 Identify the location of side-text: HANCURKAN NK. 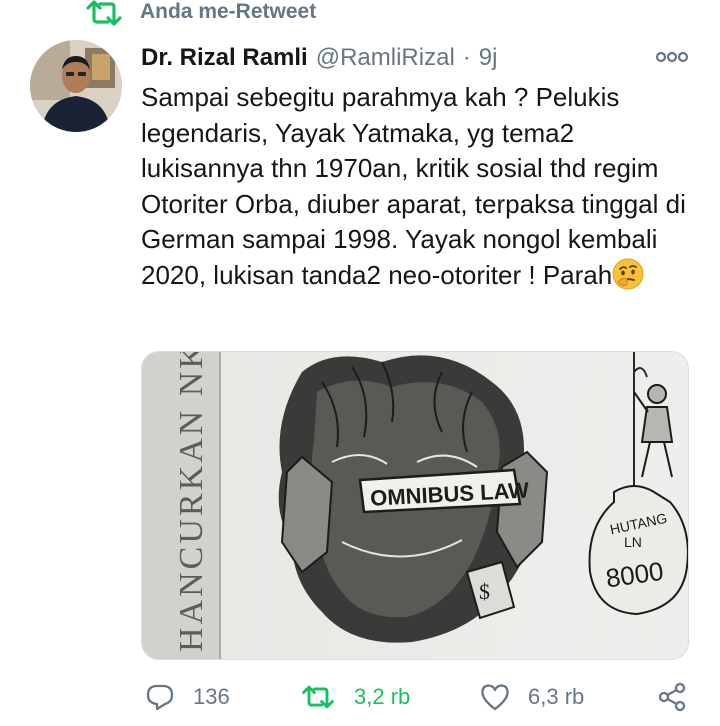
(191, 502).